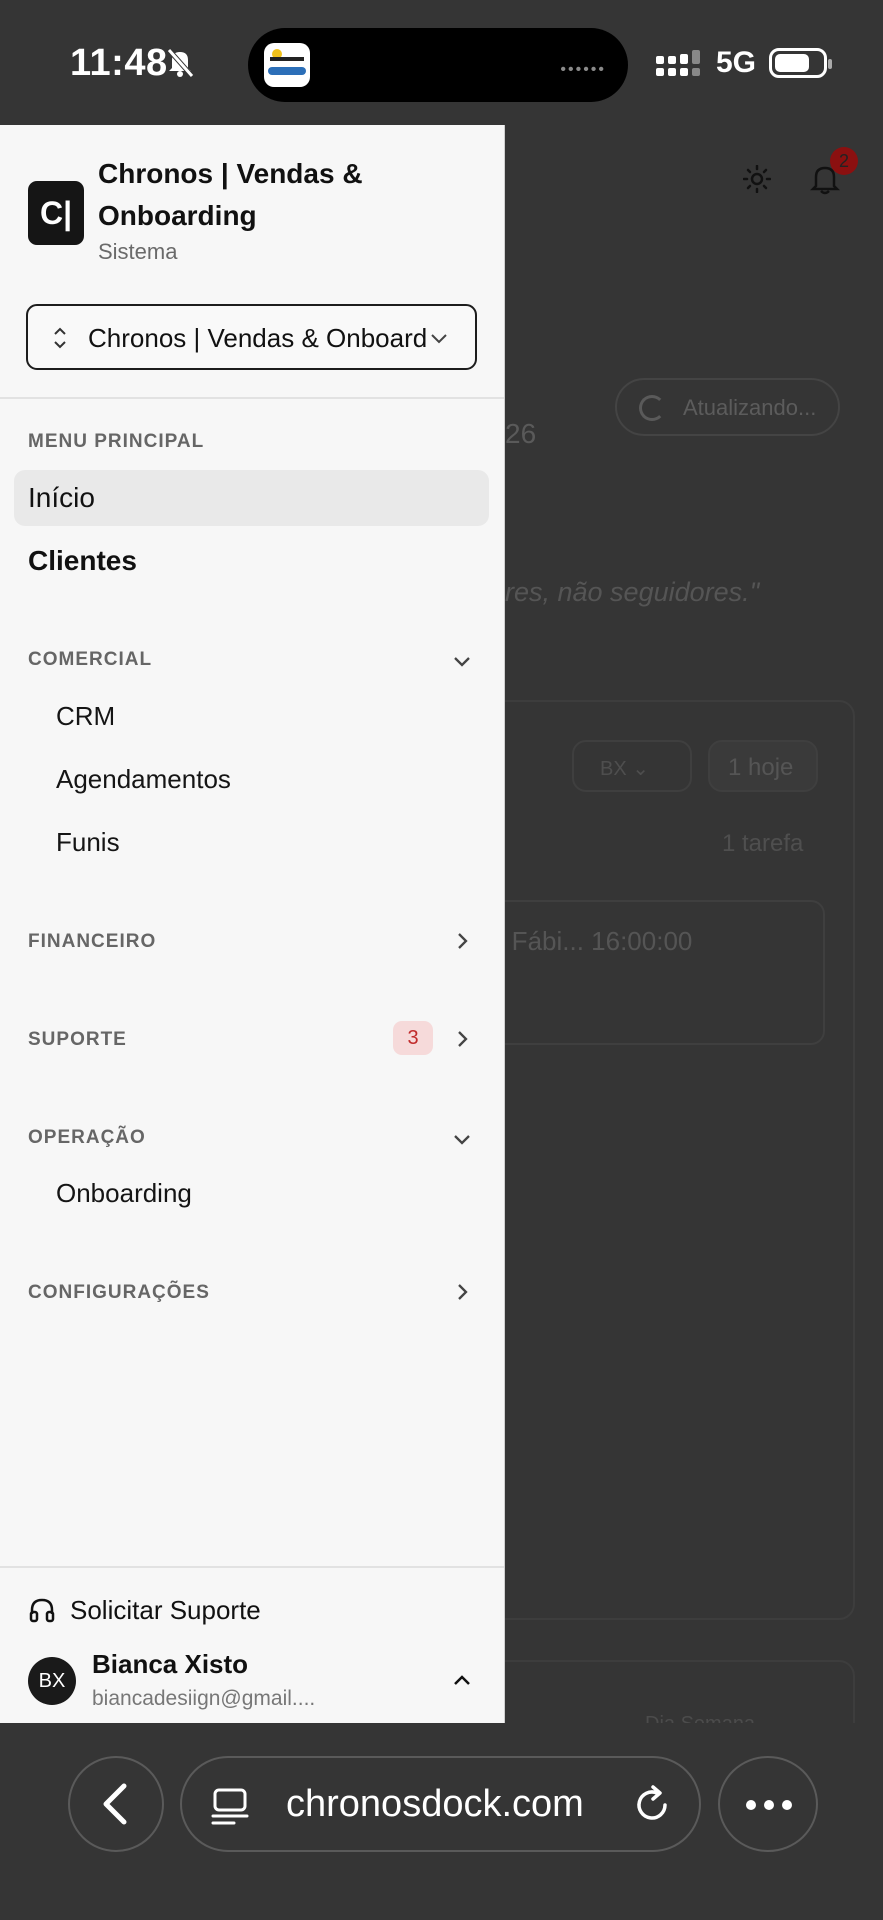  Describe the element at coordinates (763, 766) in the screenshot. I see `today-button: 1 hoje` at that location.